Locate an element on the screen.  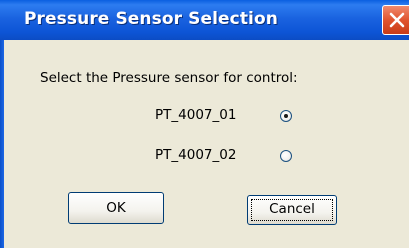
ok-button: OK is located at coordinates (116, 208).